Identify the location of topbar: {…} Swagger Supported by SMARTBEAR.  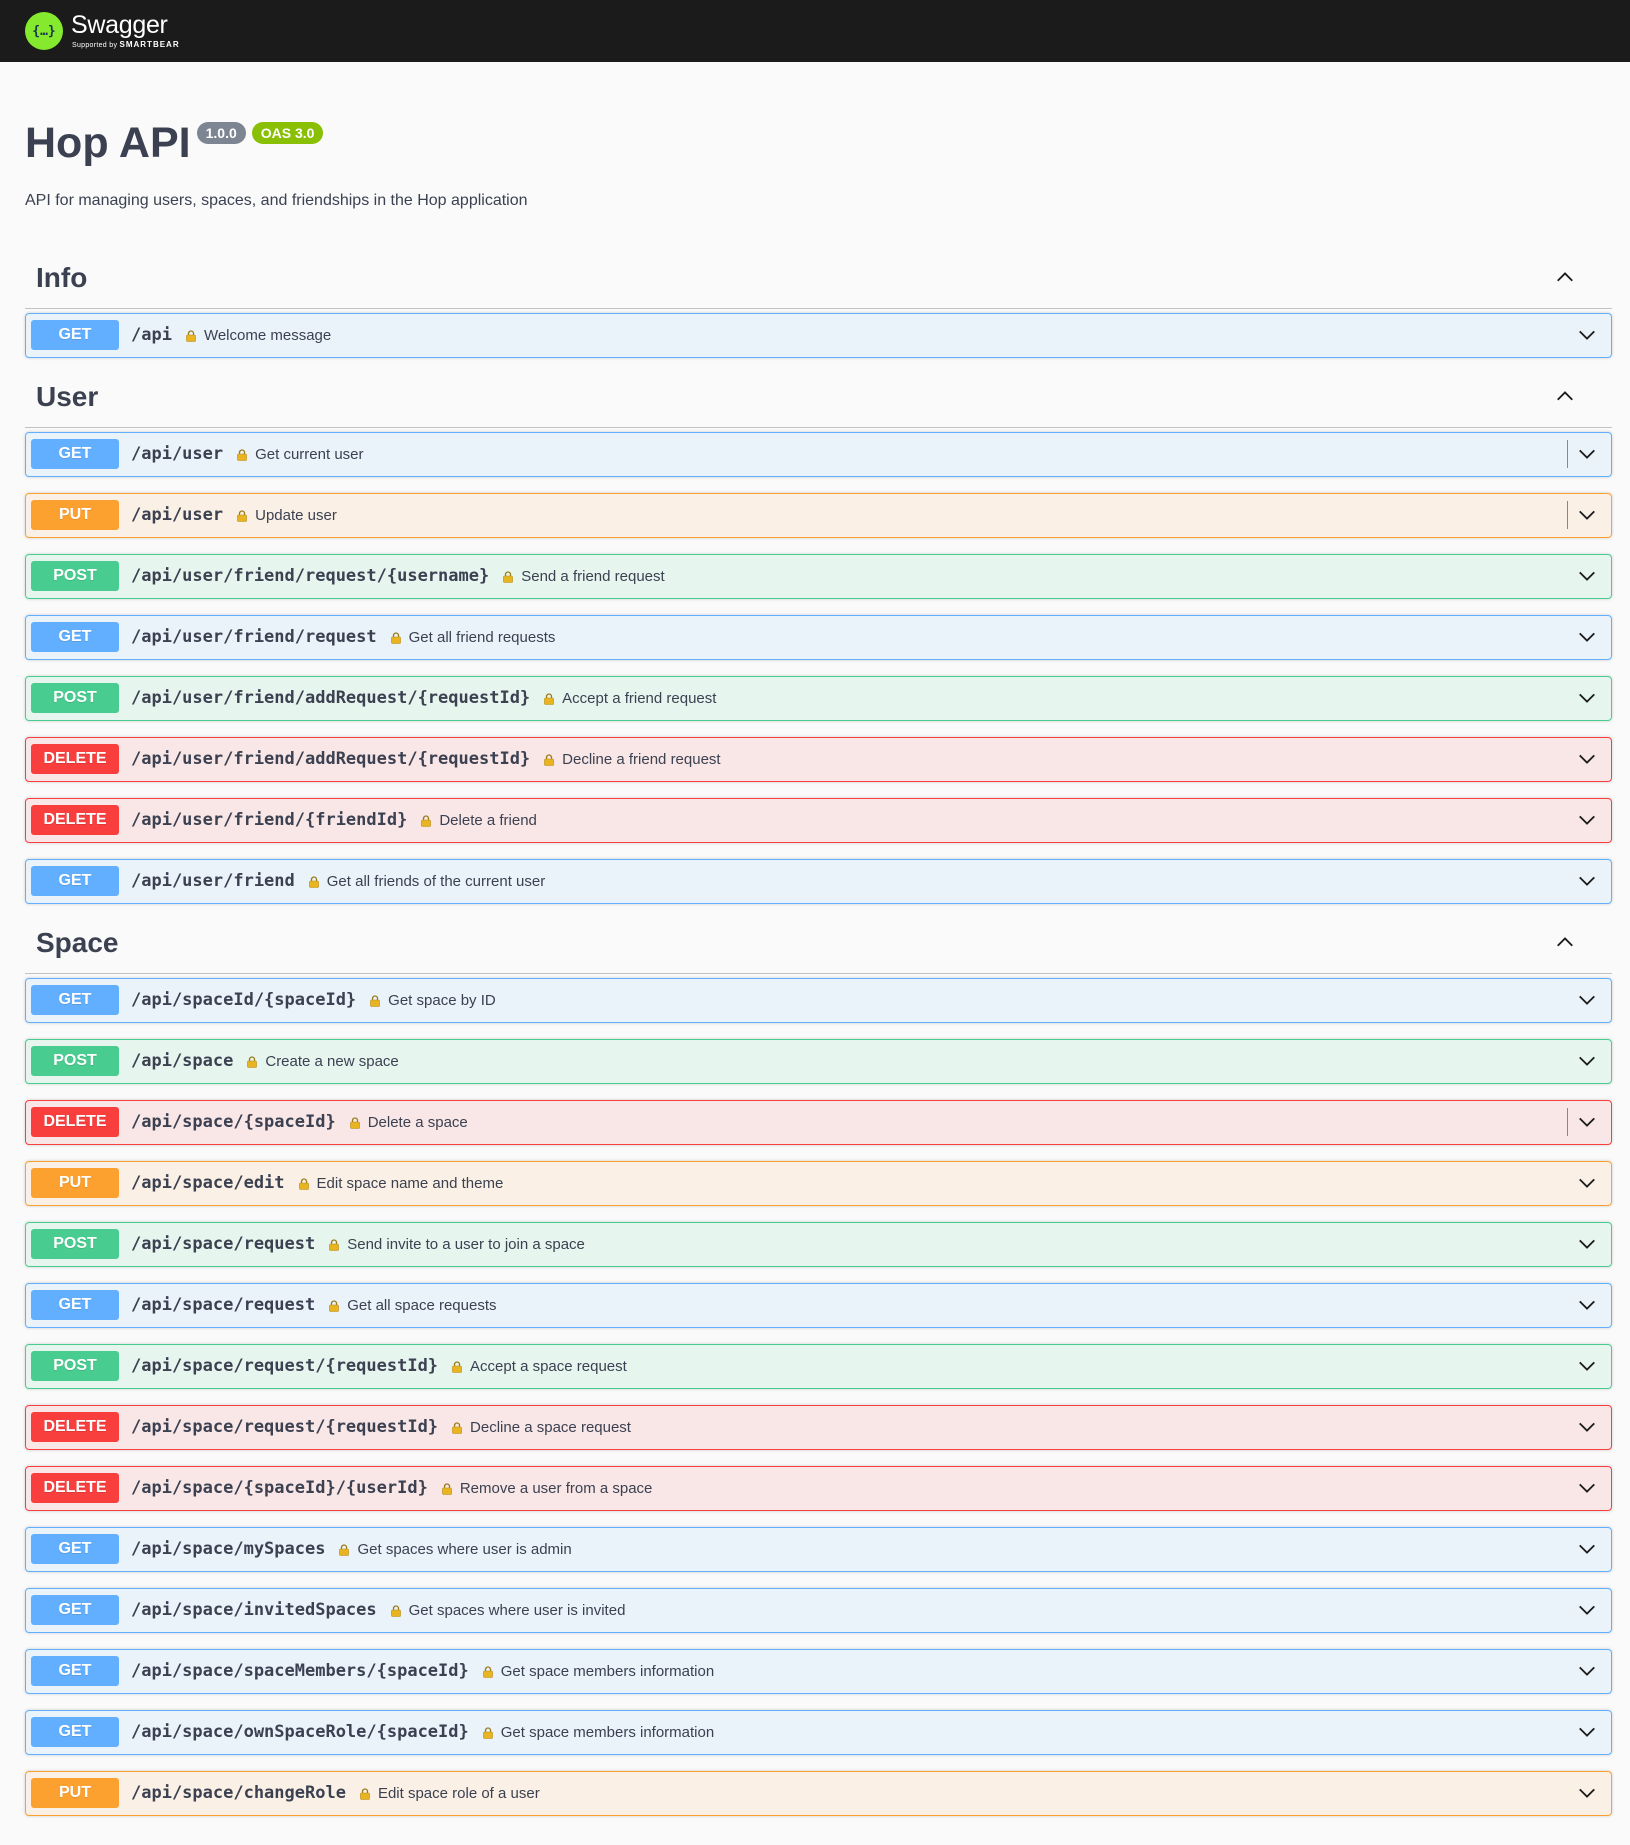
(815, 31).